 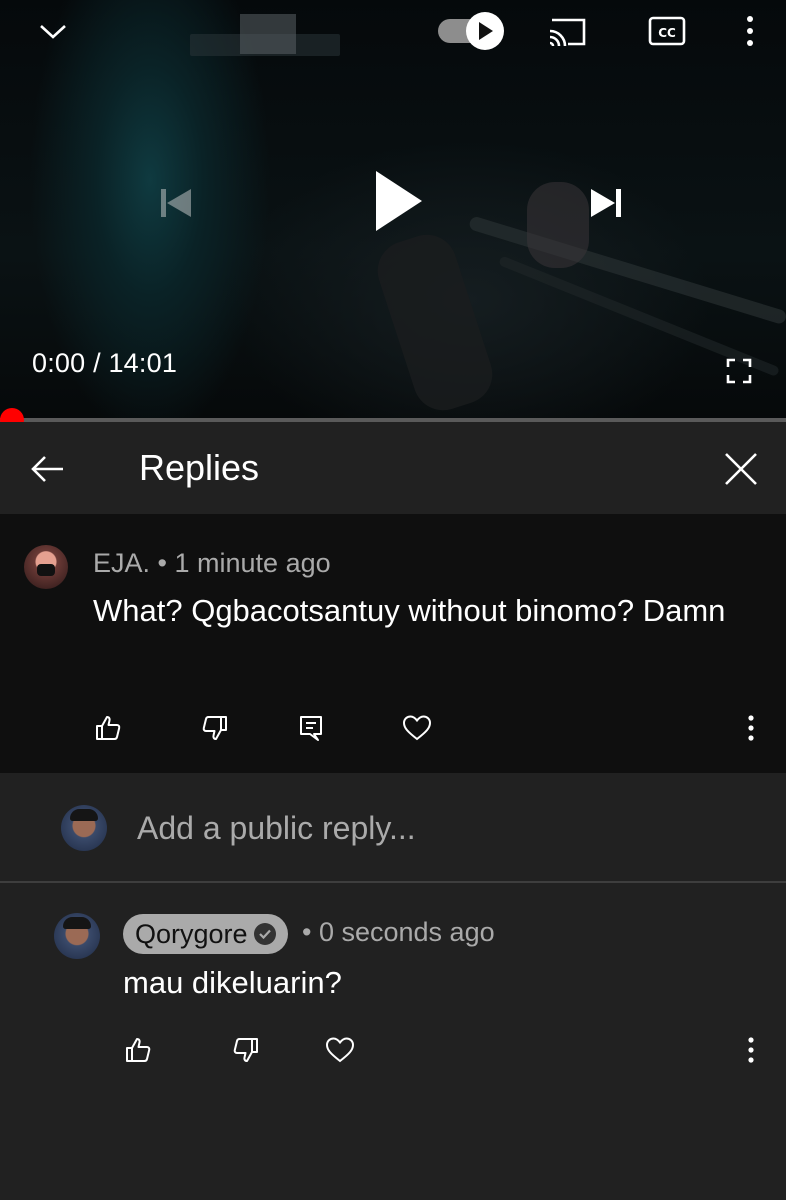 I want to click on author-chip: Qorygore, so click(x=205, y=934).